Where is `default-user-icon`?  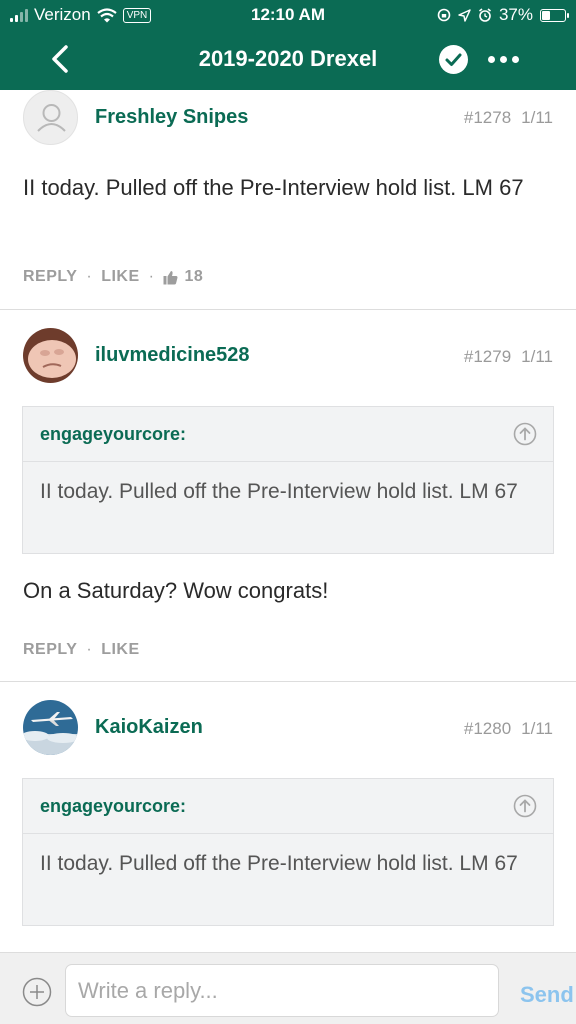 default-user-icon is located at coordinates (51, 118).